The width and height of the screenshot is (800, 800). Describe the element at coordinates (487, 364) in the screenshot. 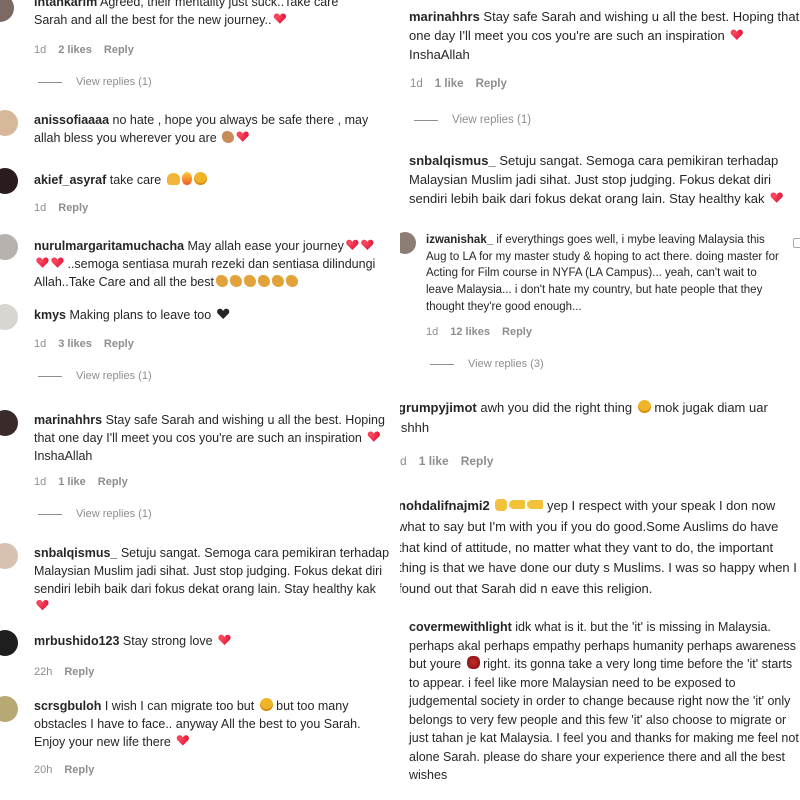

I see `view-replies-button: View replies (3)` at that location.